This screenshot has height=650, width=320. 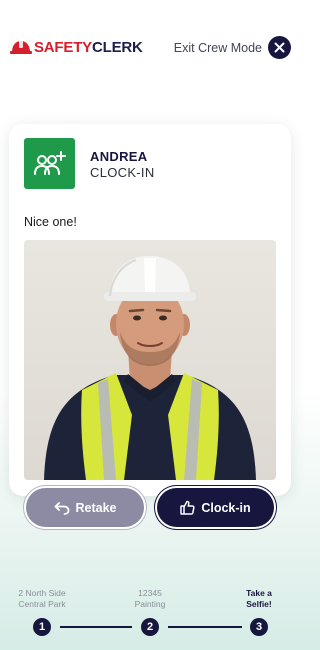 What do you see at coordinates (259, 627) in the screenshot?
I see `step-3-indicator: 3` at bounding box center [259, 627].